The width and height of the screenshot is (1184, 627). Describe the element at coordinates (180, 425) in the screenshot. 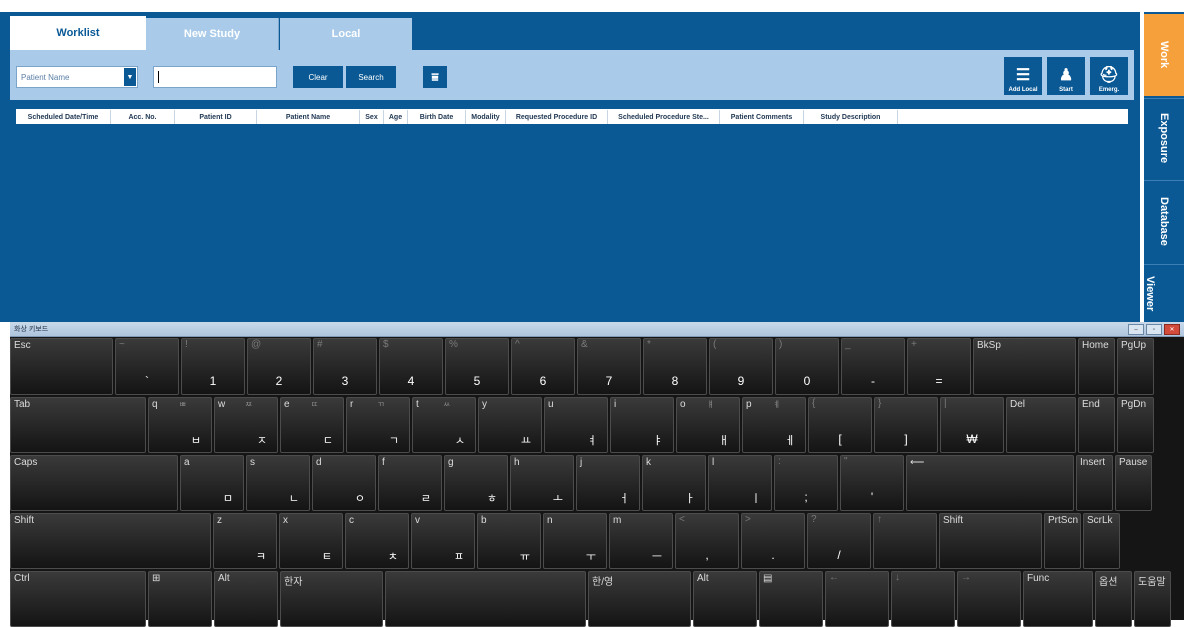

I see `keyboard-key: q ㅃㅂ` at that location.